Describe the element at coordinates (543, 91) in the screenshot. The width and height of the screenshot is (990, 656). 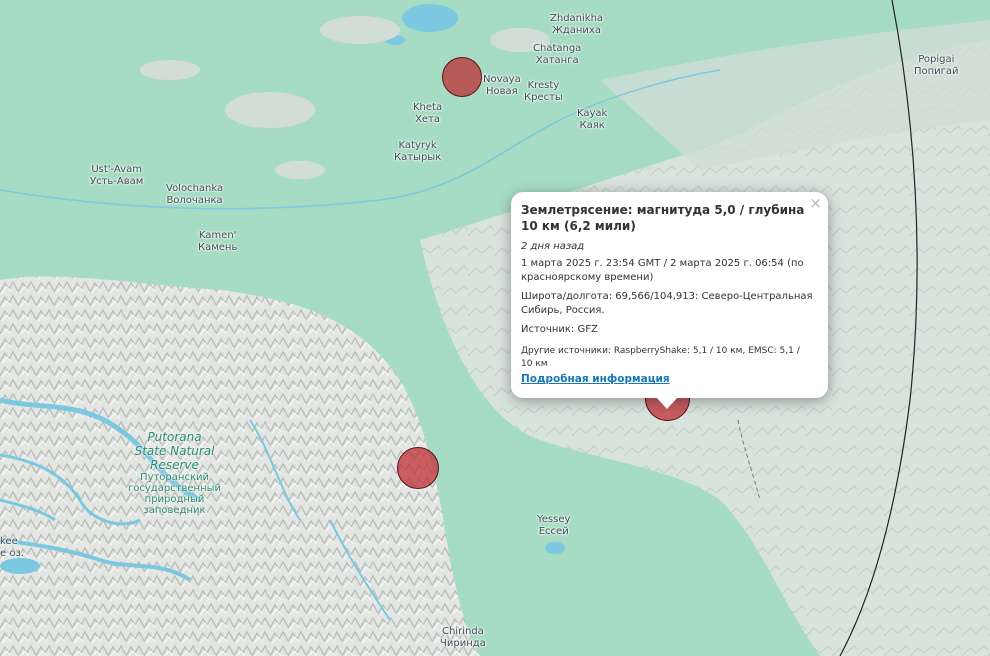
I see `place-label-kresty: Kresty Кресты` at that location.